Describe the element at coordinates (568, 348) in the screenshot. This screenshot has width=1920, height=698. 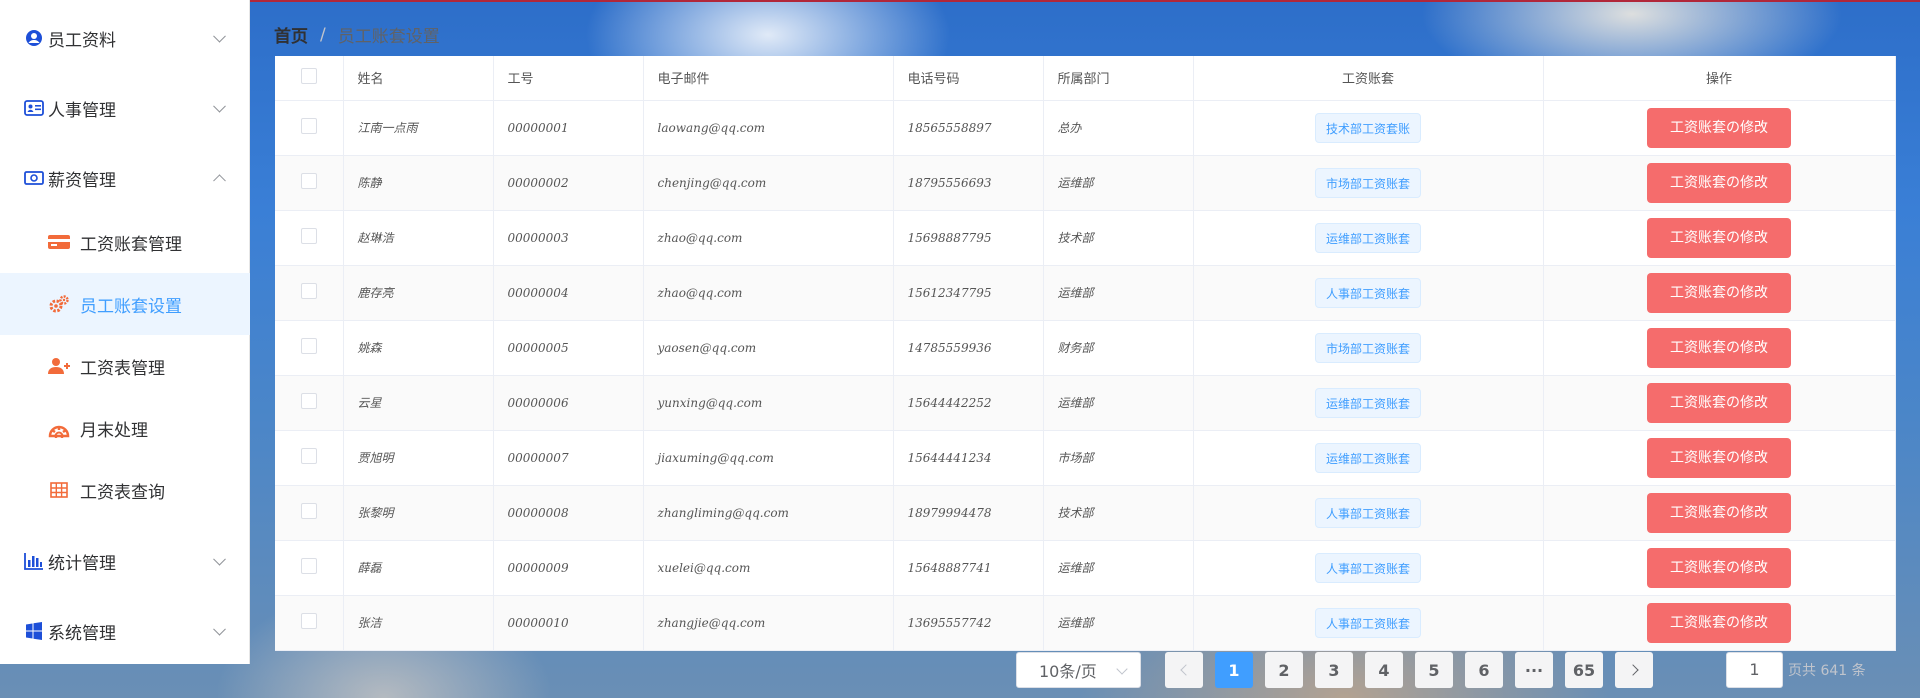
I see `cell-work-id: 00000005` at that location.